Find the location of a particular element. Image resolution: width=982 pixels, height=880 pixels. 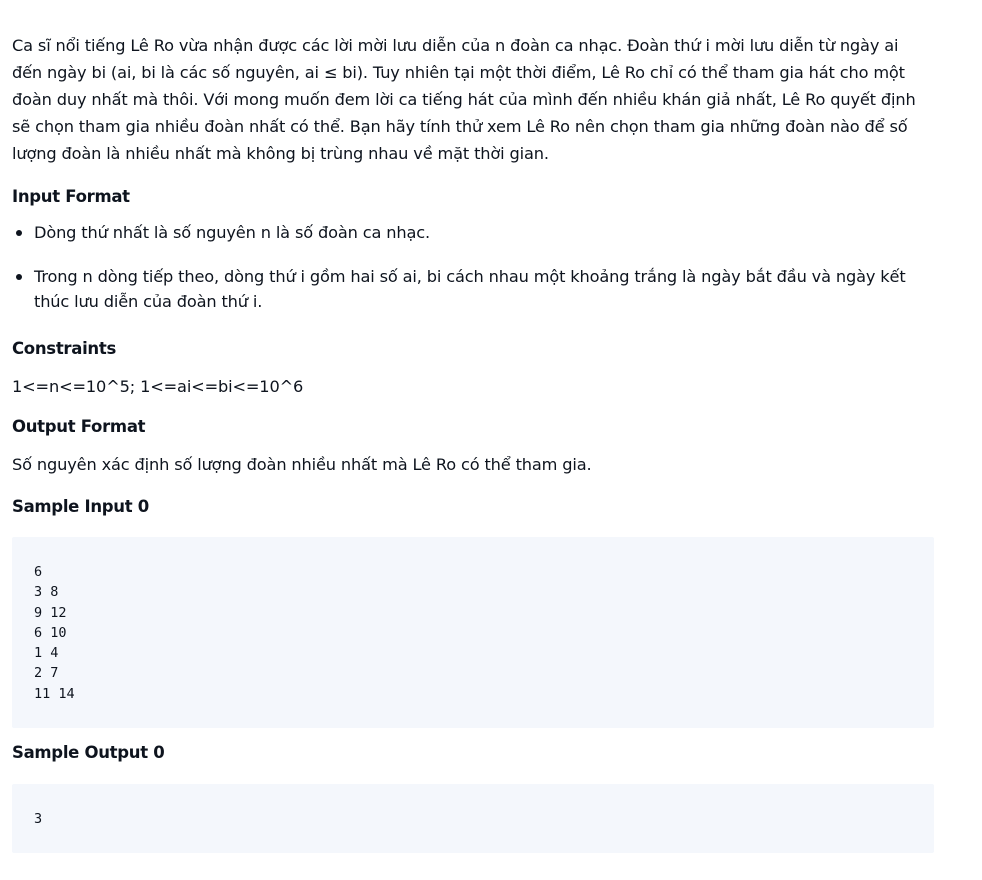

sample-output-block: 3 is located at coordinates (473, 819).